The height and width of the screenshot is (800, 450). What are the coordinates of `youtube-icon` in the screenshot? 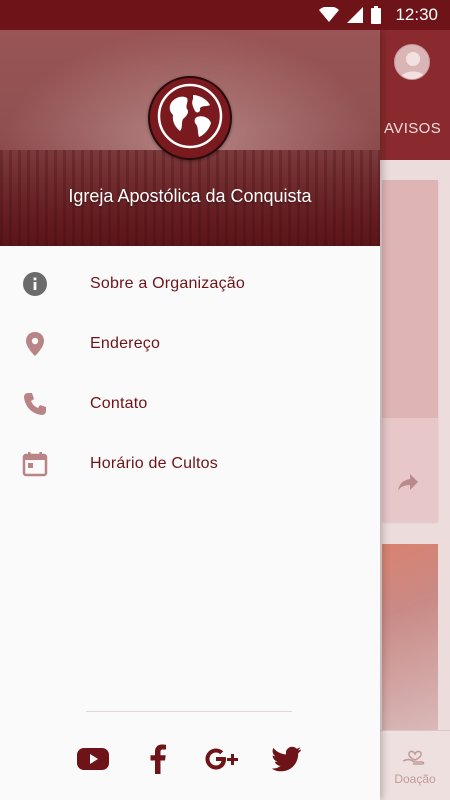 It's located at (93, 759).